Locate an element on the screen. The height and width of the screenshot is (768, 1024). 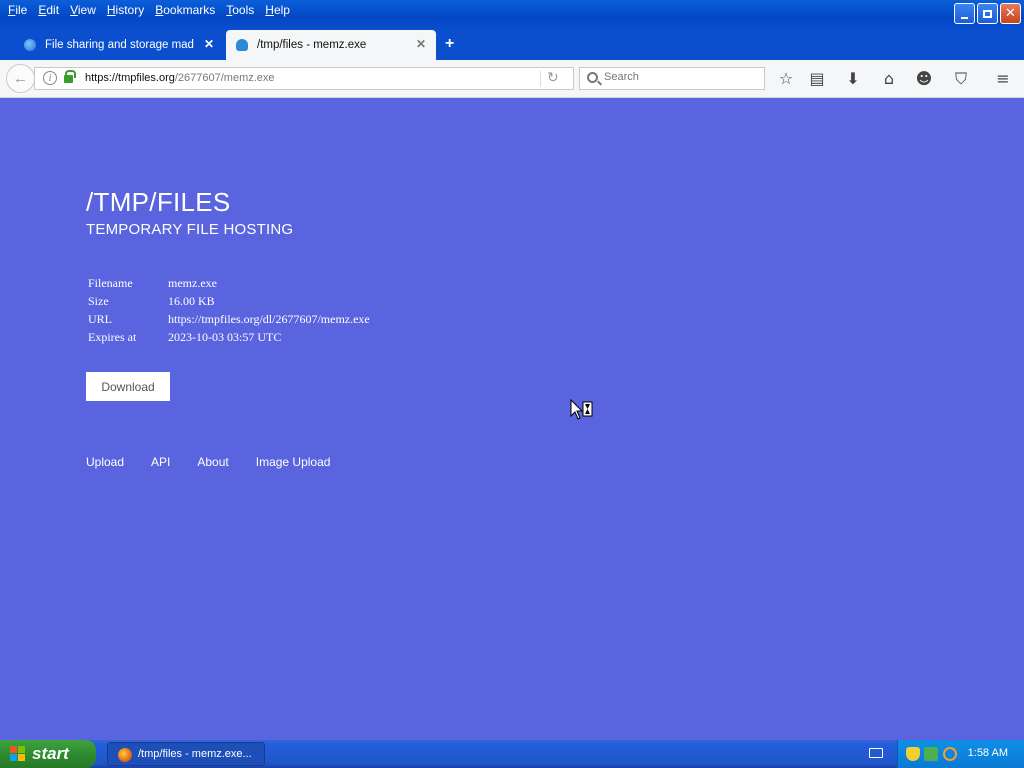
close-window-button: ✕ is located at coordinates (1010, 13).